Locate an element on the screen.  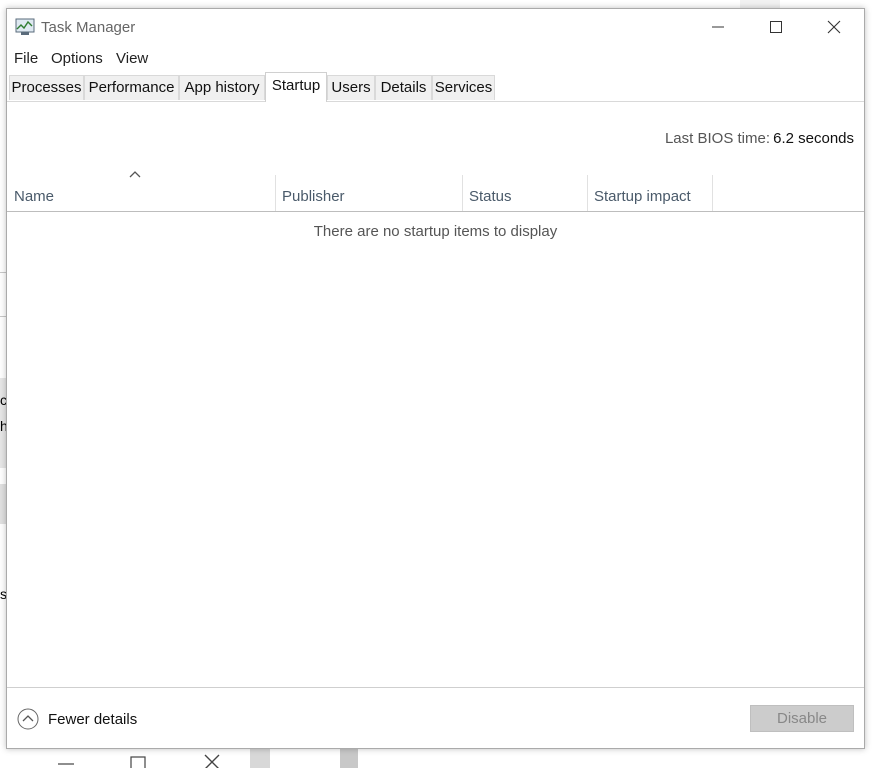
background-panel is located at coordinates (760, 4).